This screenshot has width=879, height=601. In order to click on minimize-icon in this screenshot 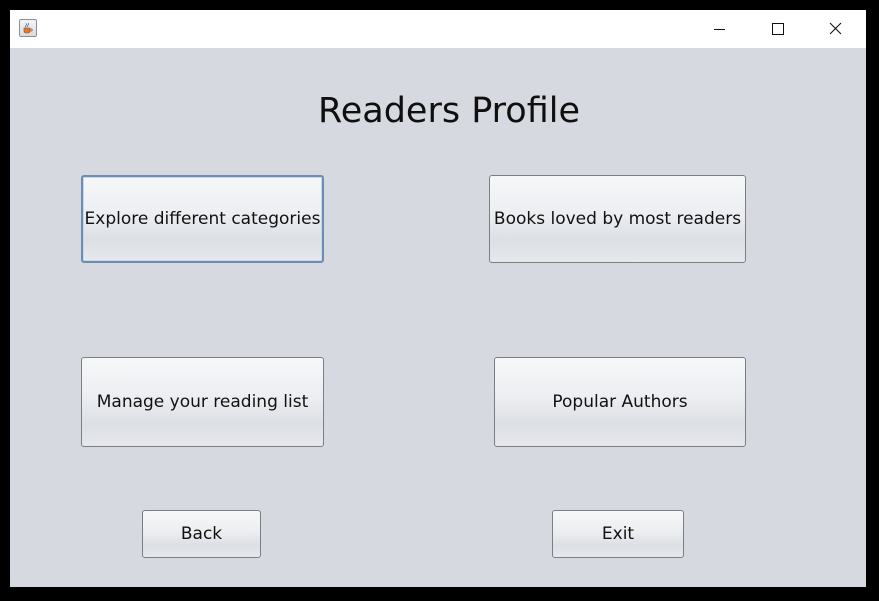, I will do `click(719, 29)`.